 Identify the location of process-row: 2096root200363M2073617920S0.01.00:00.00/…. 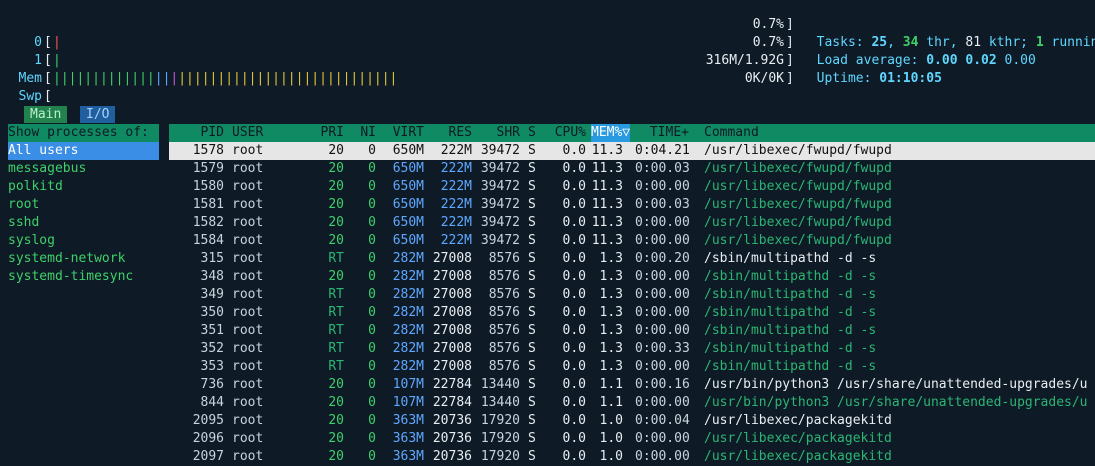
(632, 439).